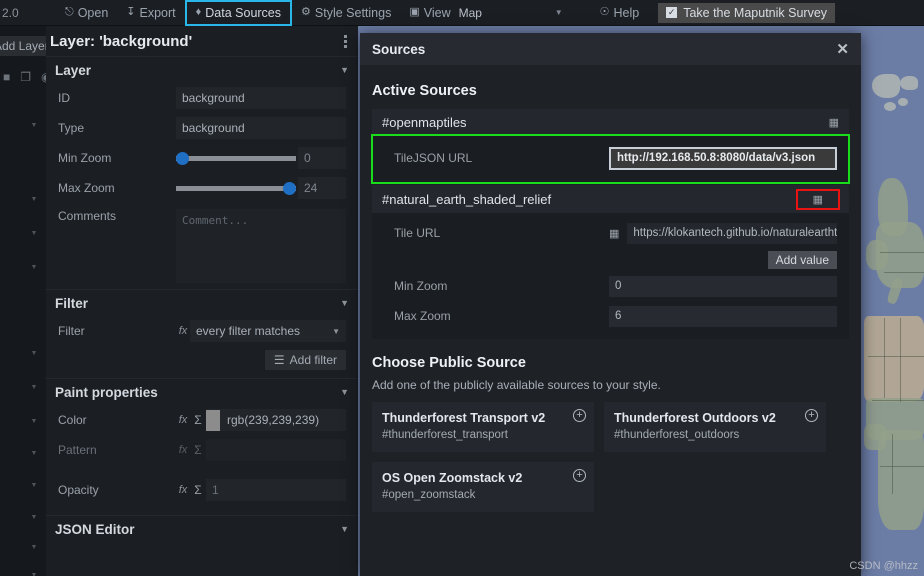  I want to click on view-icon: ▣, so click(414, 12).